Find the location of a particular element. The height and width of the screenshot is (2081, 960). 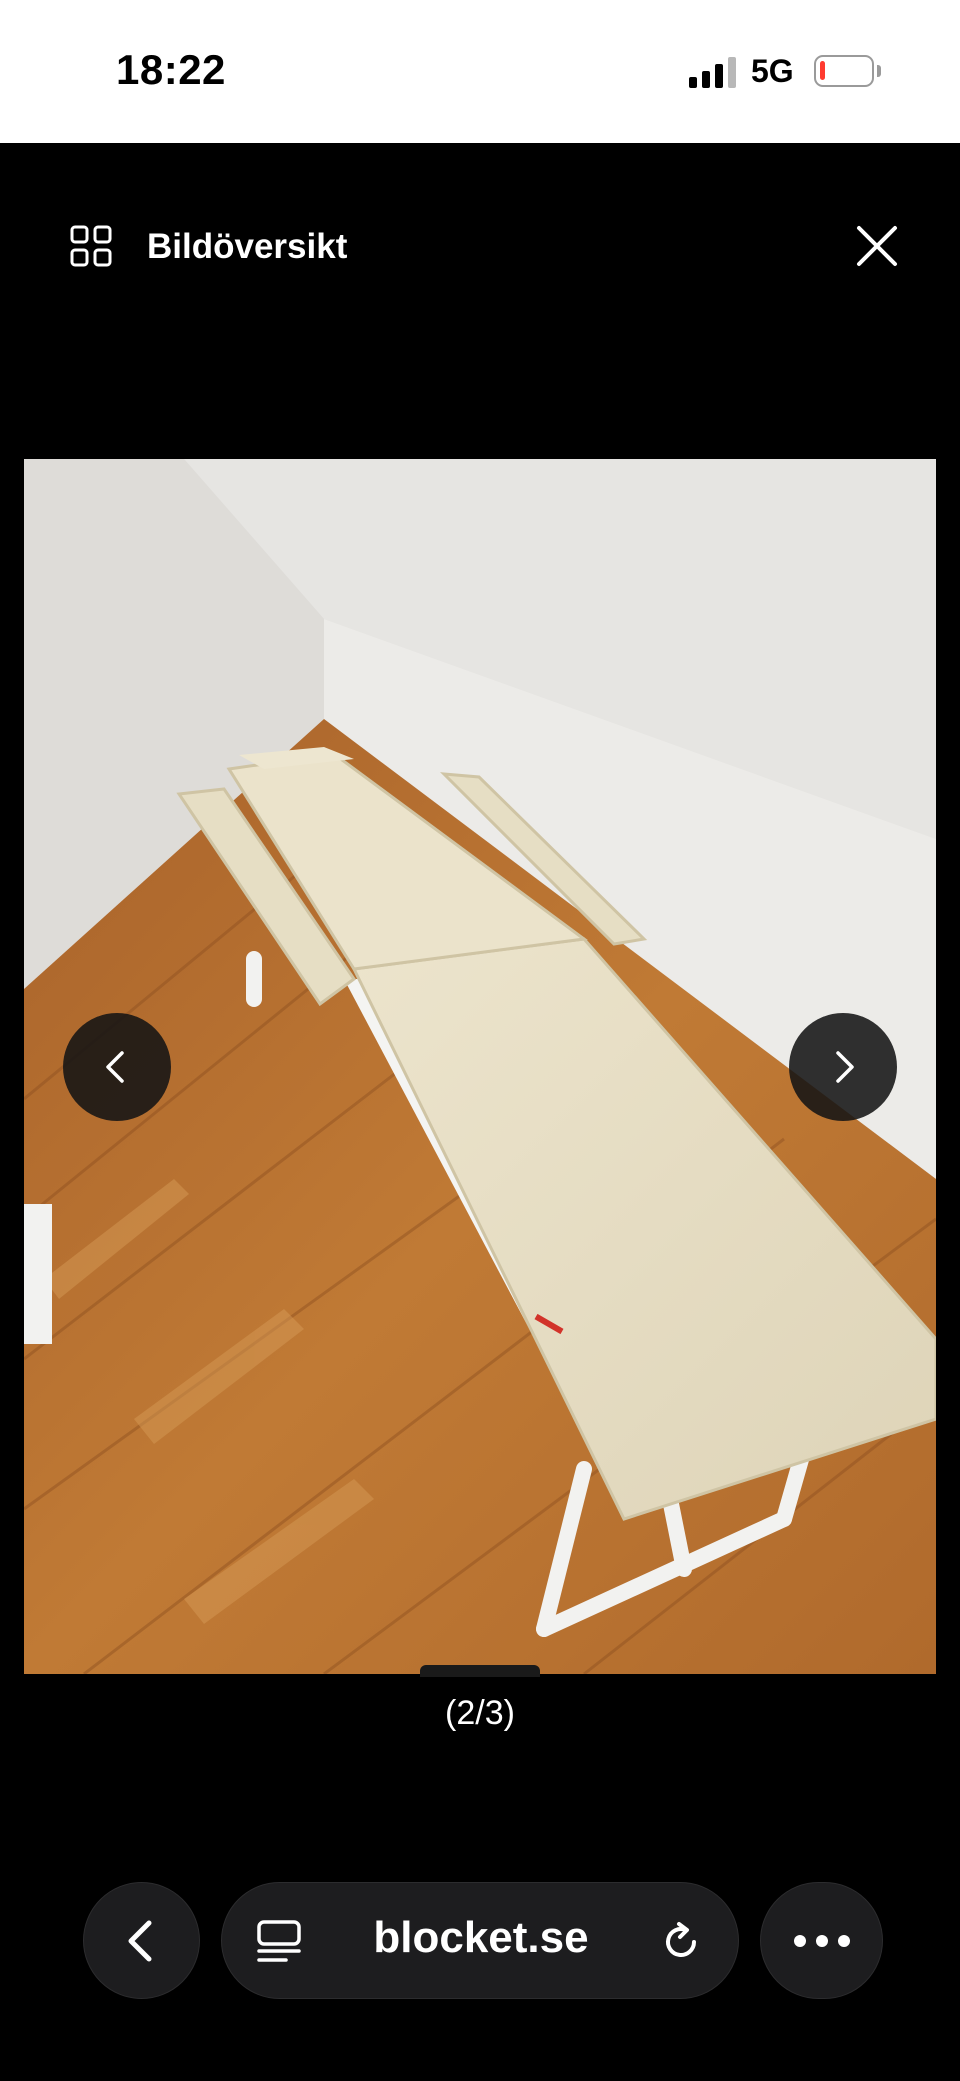

network-type: 5G is located at coordinates (772, 71).